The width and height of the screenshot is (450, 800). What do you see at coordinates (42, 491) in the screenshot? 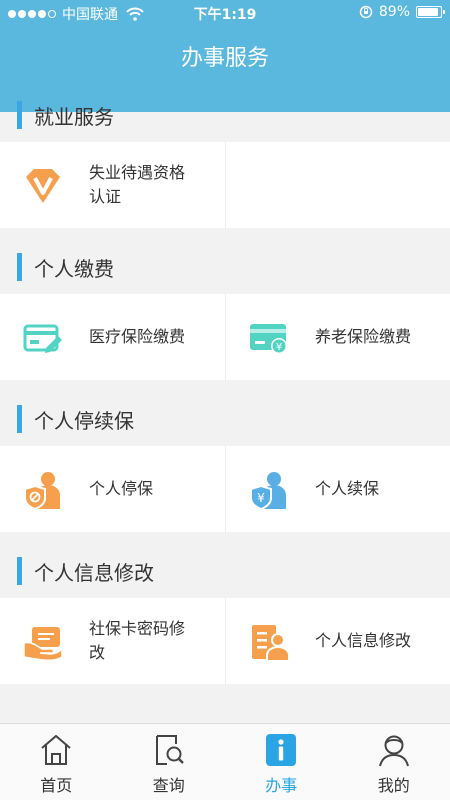
I see `person-stop-shield-icon` at bounding box center [42, 491].